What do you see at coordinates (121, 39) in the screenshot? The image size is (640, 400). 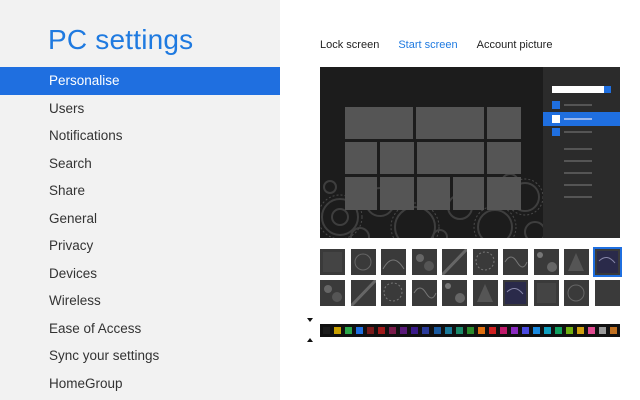 I see `app-title: PC settings` at bounding box center [121, 39].